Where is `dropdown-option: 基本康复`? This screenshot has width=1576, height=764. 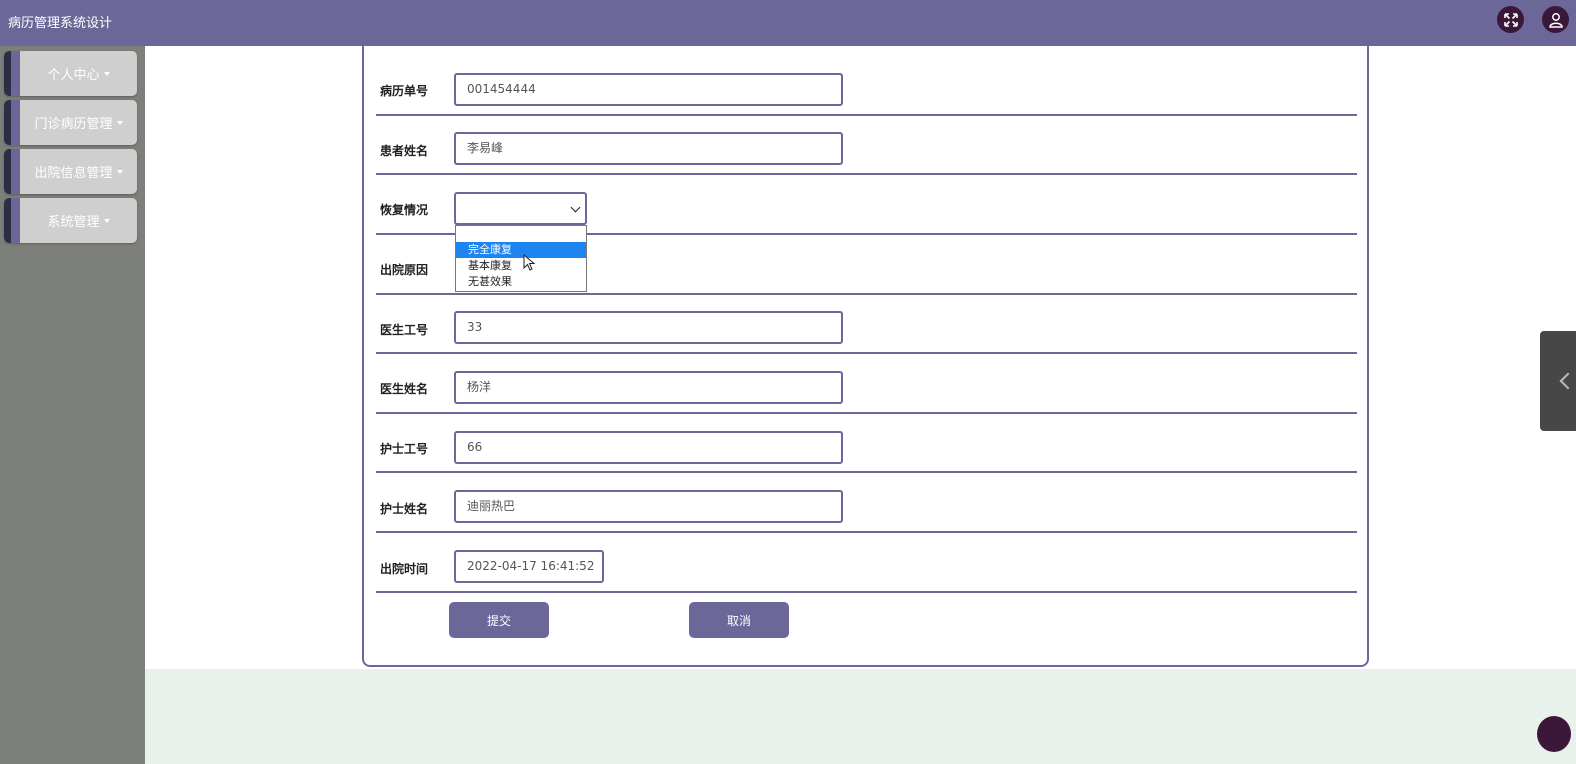 dropdown-option: 基本康复 is located at coordinates (521, 266).